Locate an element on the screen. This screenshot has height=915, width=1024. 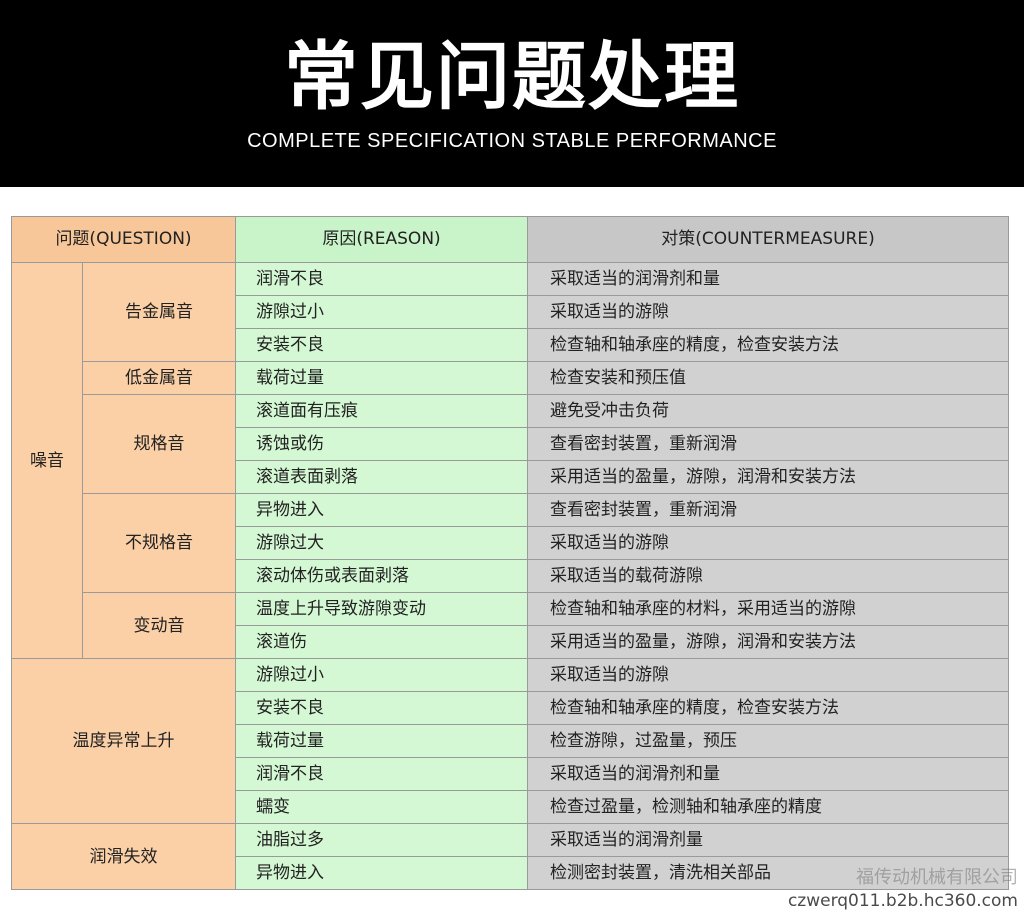
table-row: 低金属音 载荷过量 检查安装和预压值 is located at coordinates (510, 378).